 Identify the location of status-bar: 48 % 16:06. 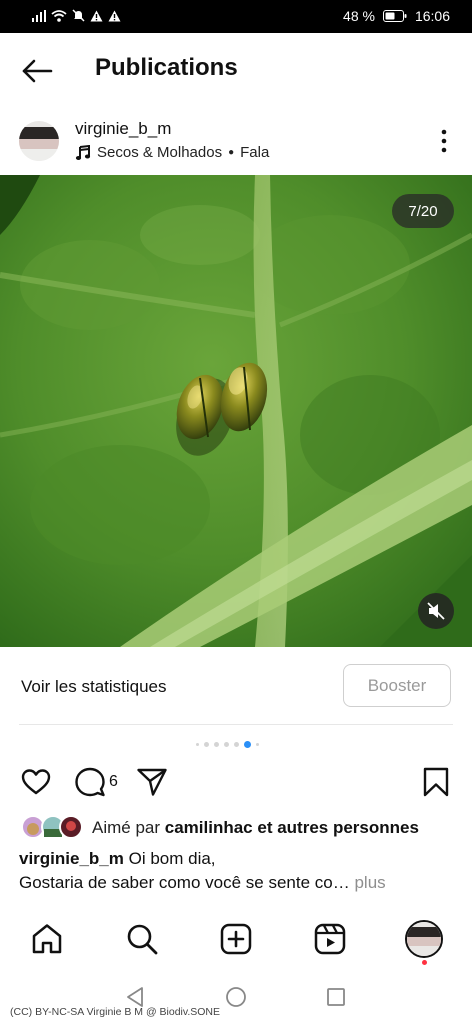
(236, 16).